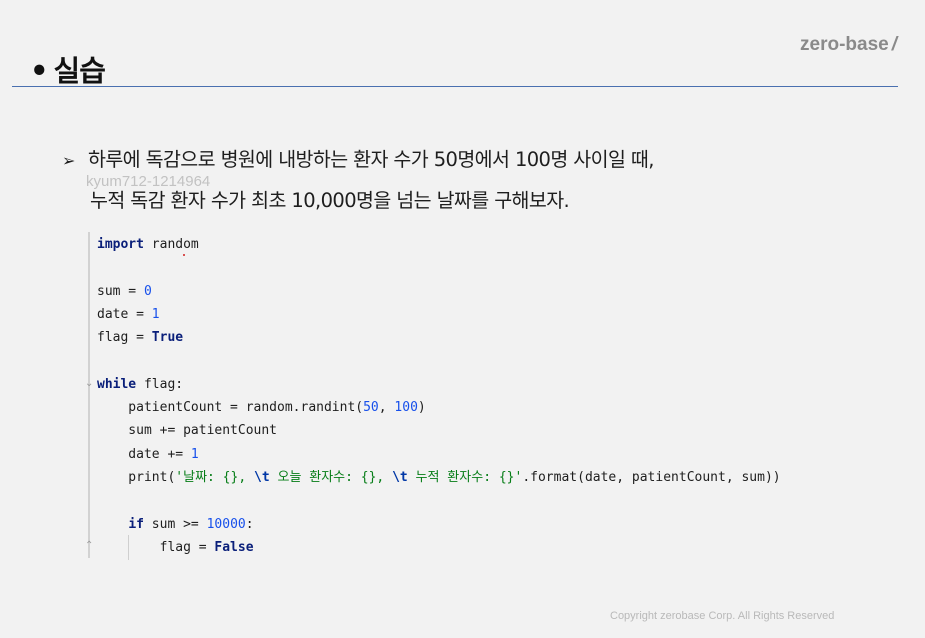 The image size is (925, 638). Describe the element at coordinates (249, 524) in the screenshot. I see `code-text: :` at that location.